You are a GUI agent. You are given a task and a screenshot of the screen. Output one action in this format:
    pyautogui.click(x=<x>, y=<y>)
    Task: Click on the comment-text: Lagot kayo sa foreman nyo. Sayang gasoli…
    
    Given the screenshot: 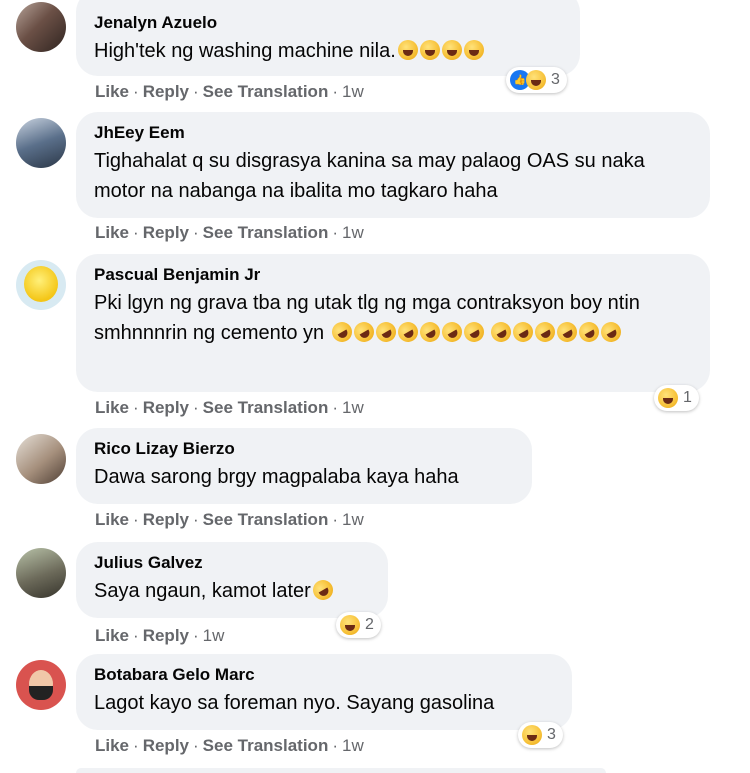 What is the action you would take?
    pyautogui.click(x=294, y=703)
    